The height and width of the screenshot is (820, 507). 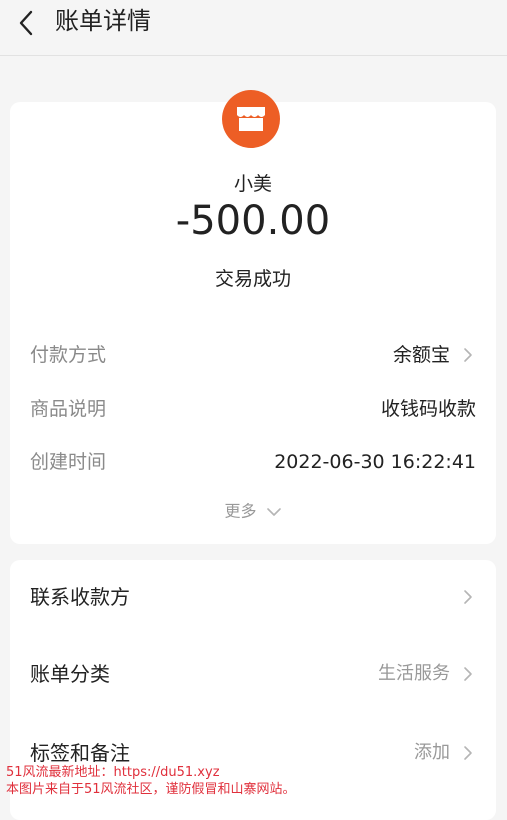 What do you see at coordinates (253, 28) in the screenshot?
I see `top-bar: 账单详情` at bounding box center [253, 28].